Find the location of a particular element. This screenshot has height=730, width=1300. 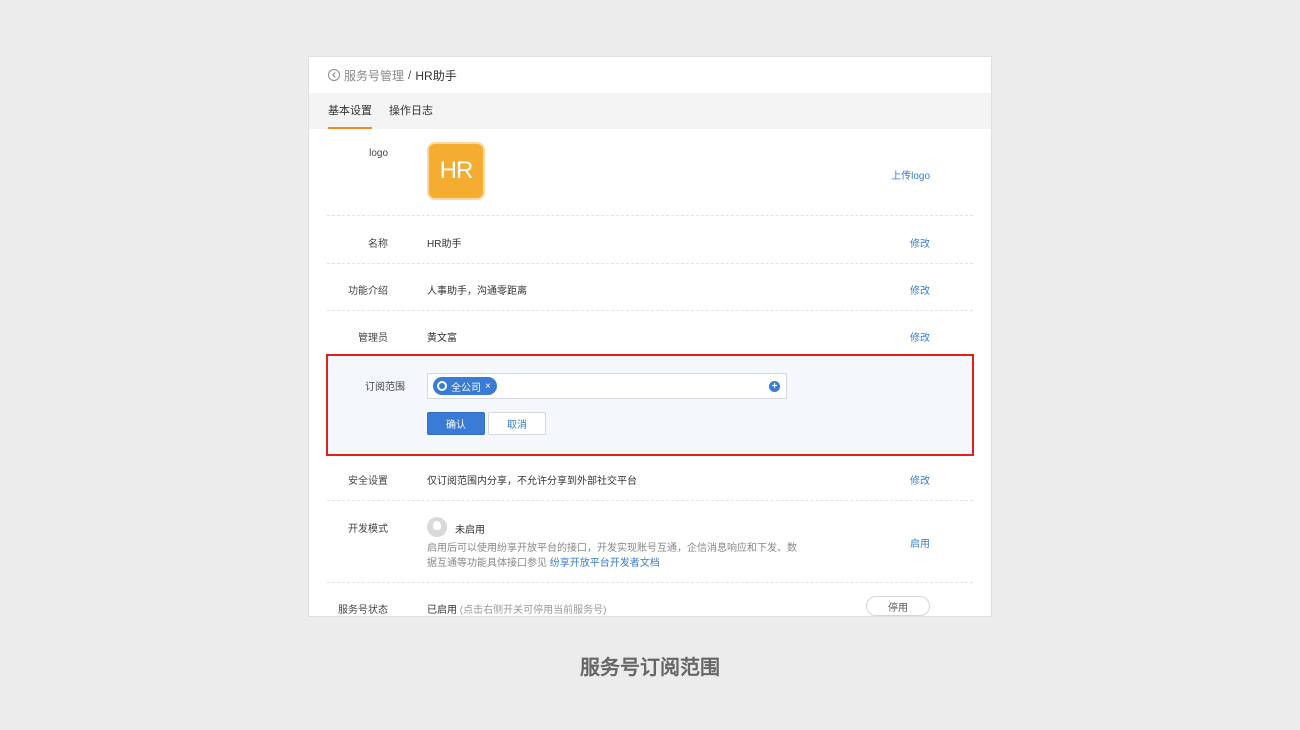

logo-label: logo is located at coordinates (378, 153).